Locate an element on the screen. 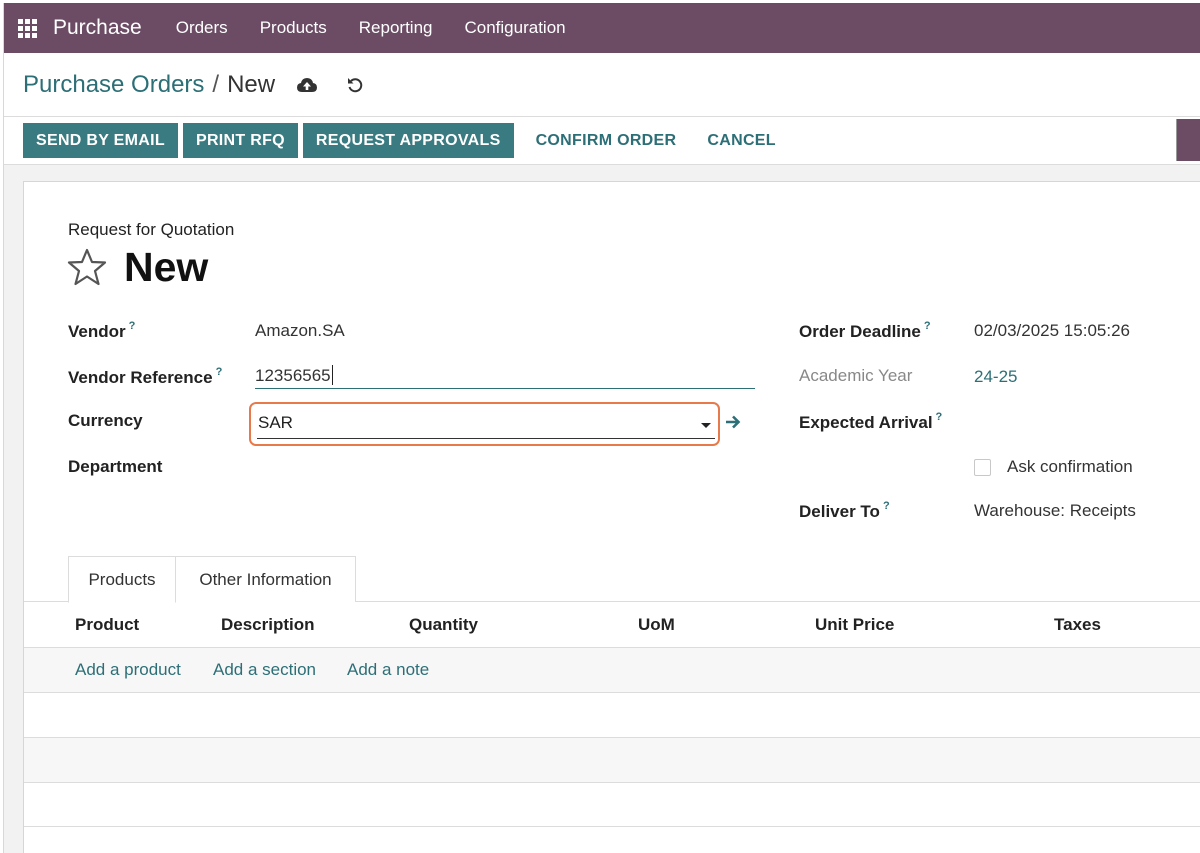 Image resolution: width=1200 pixels, height=853 pixels. menu-orders: Orders is located at coordinates (202, 28).